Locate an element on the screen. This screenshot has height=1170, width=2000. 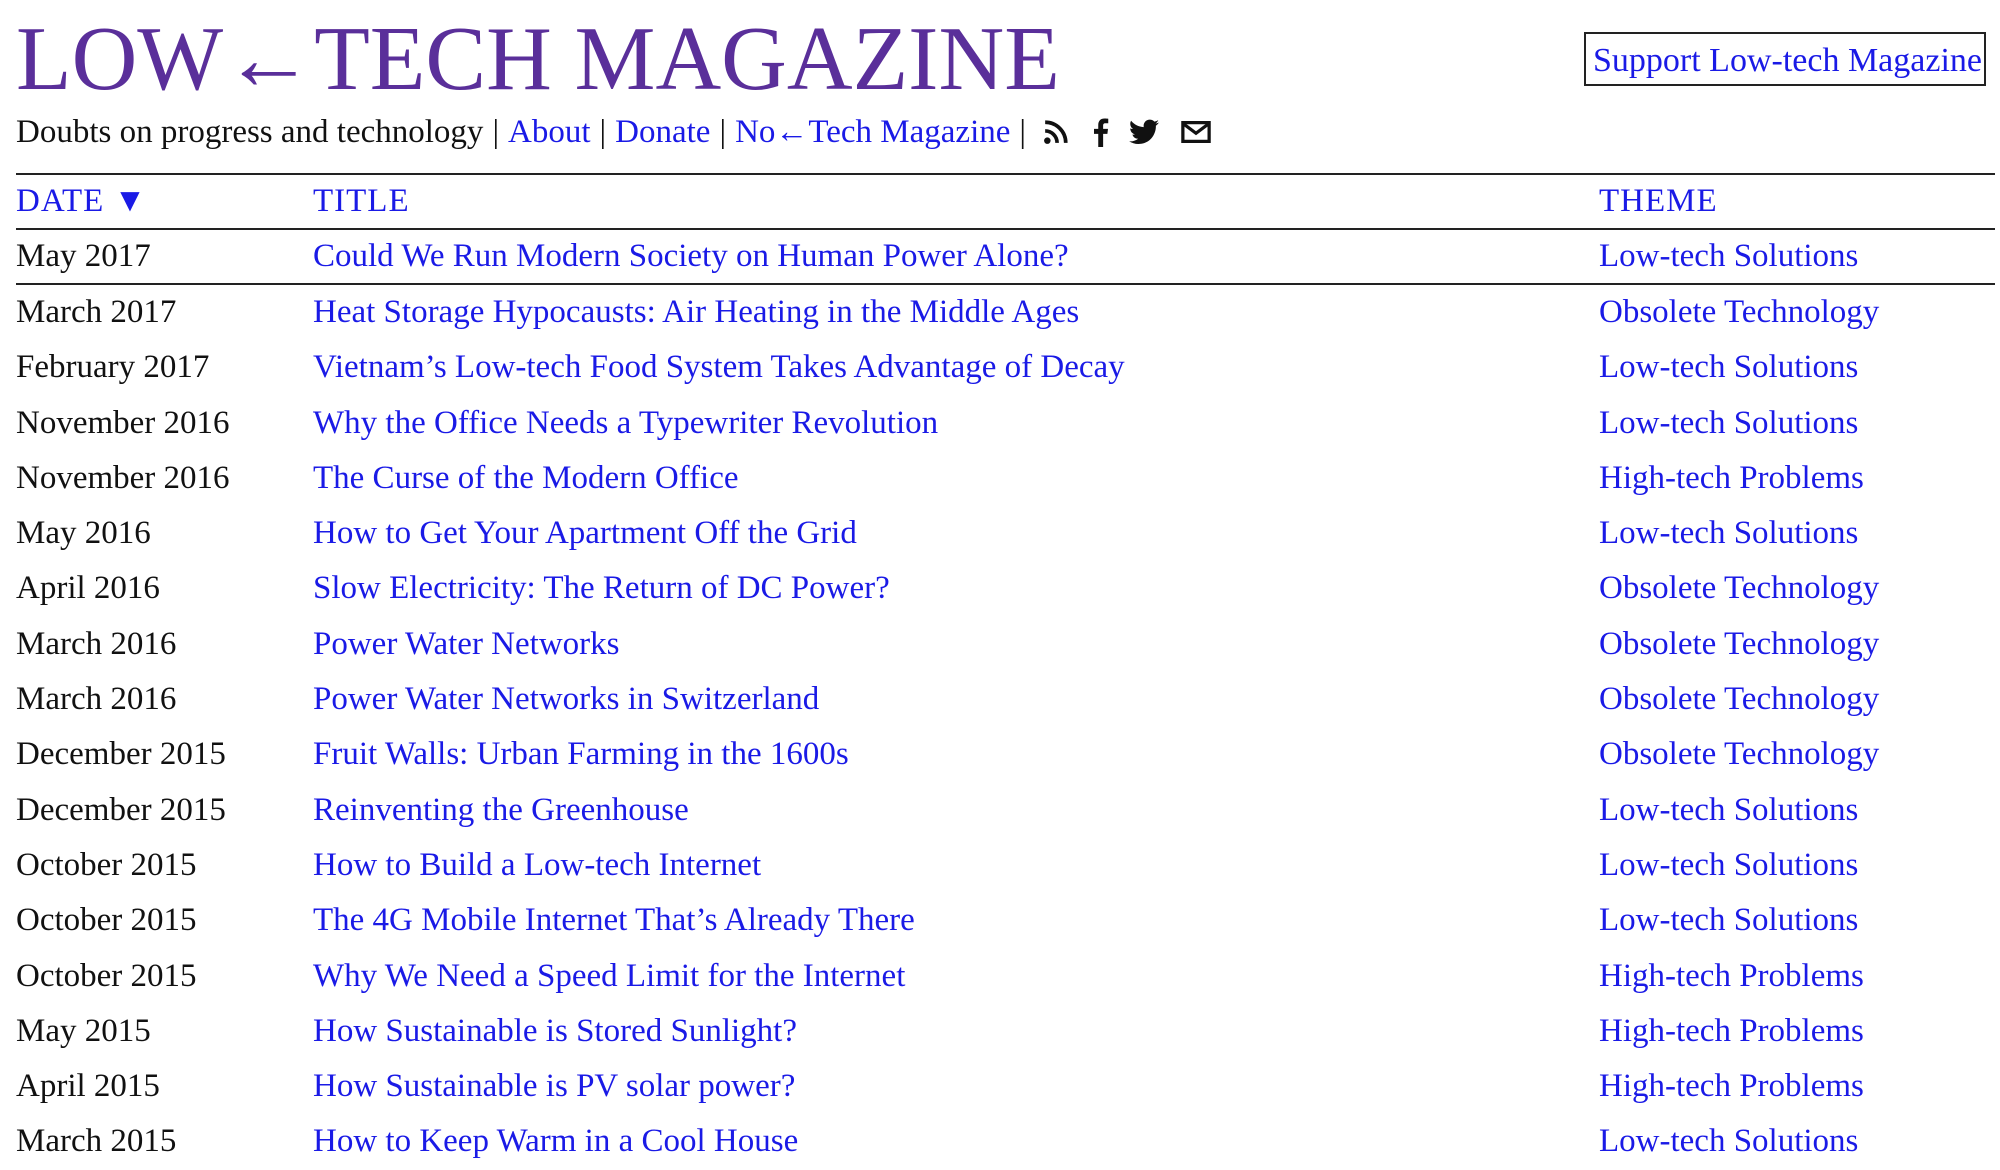
article-date: April 2015 is located at coordinates (88, 1086).